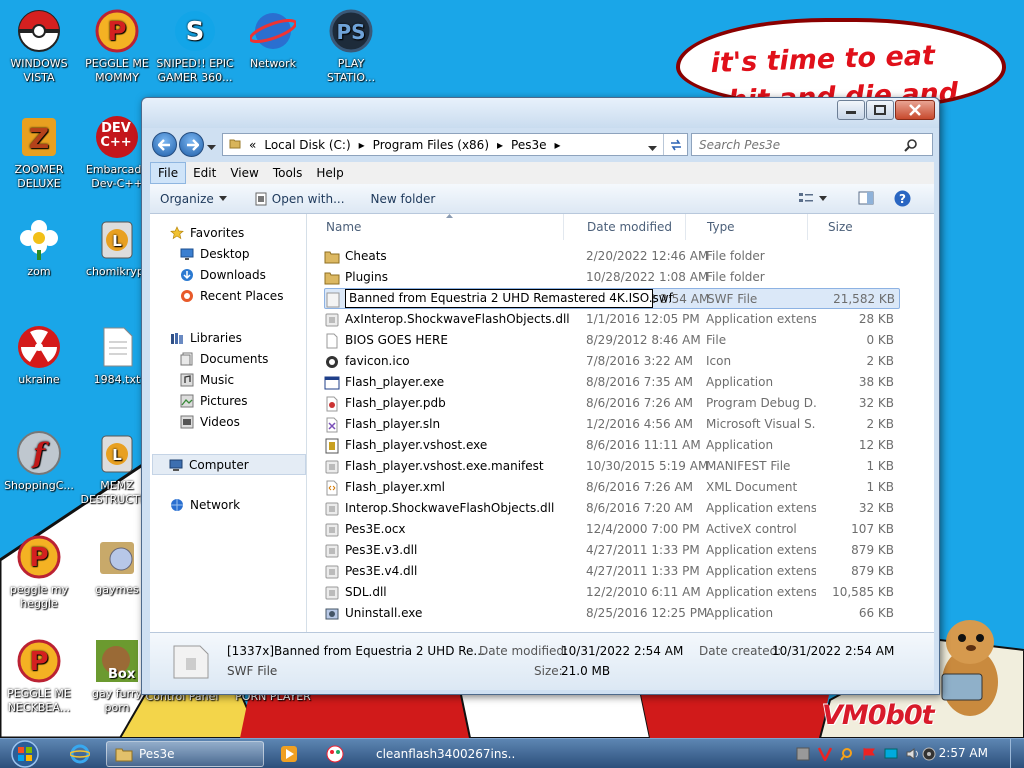 This screenshot has height=768, width=1024. I want to click on nav-music: Music, so click(207, 380).